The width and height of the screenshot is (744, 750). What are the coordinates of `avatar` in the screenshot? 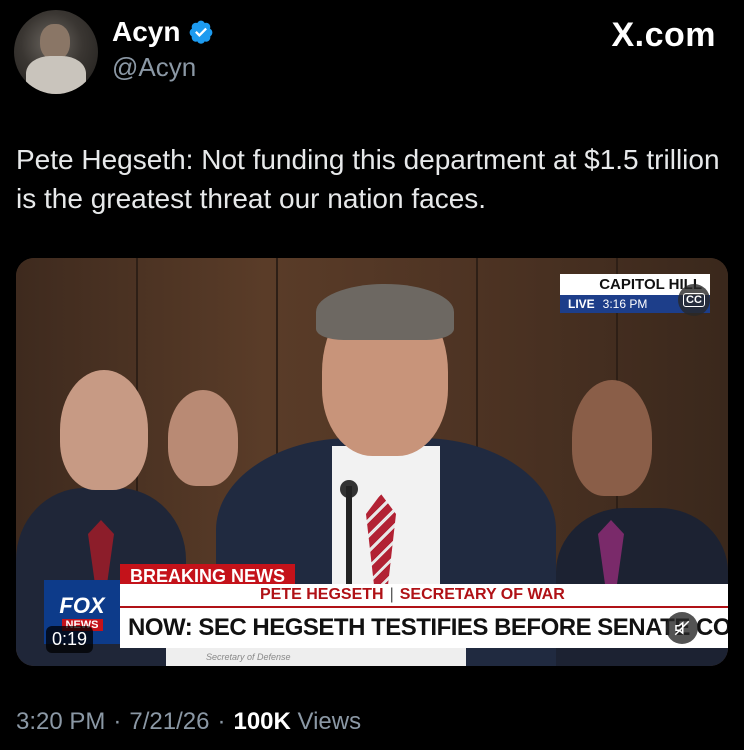 It's located at (56, 52).